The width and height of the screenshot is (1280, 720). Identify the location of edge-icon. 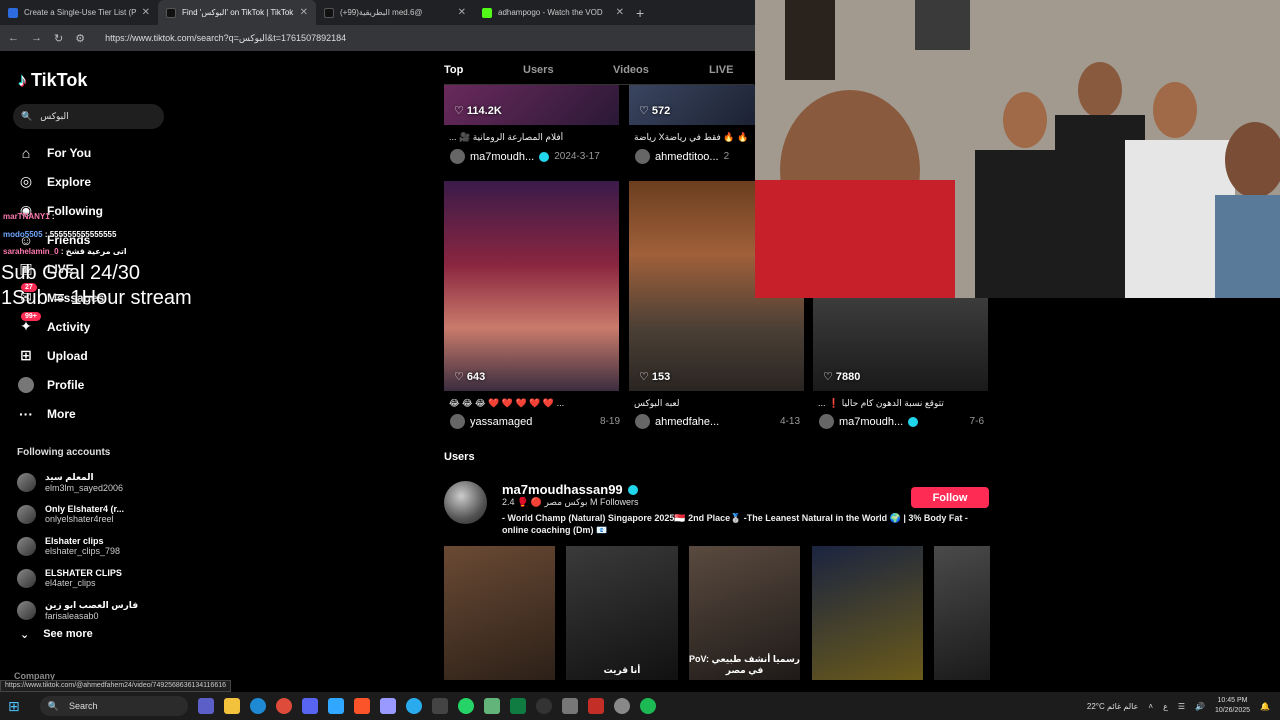
(257, 706).